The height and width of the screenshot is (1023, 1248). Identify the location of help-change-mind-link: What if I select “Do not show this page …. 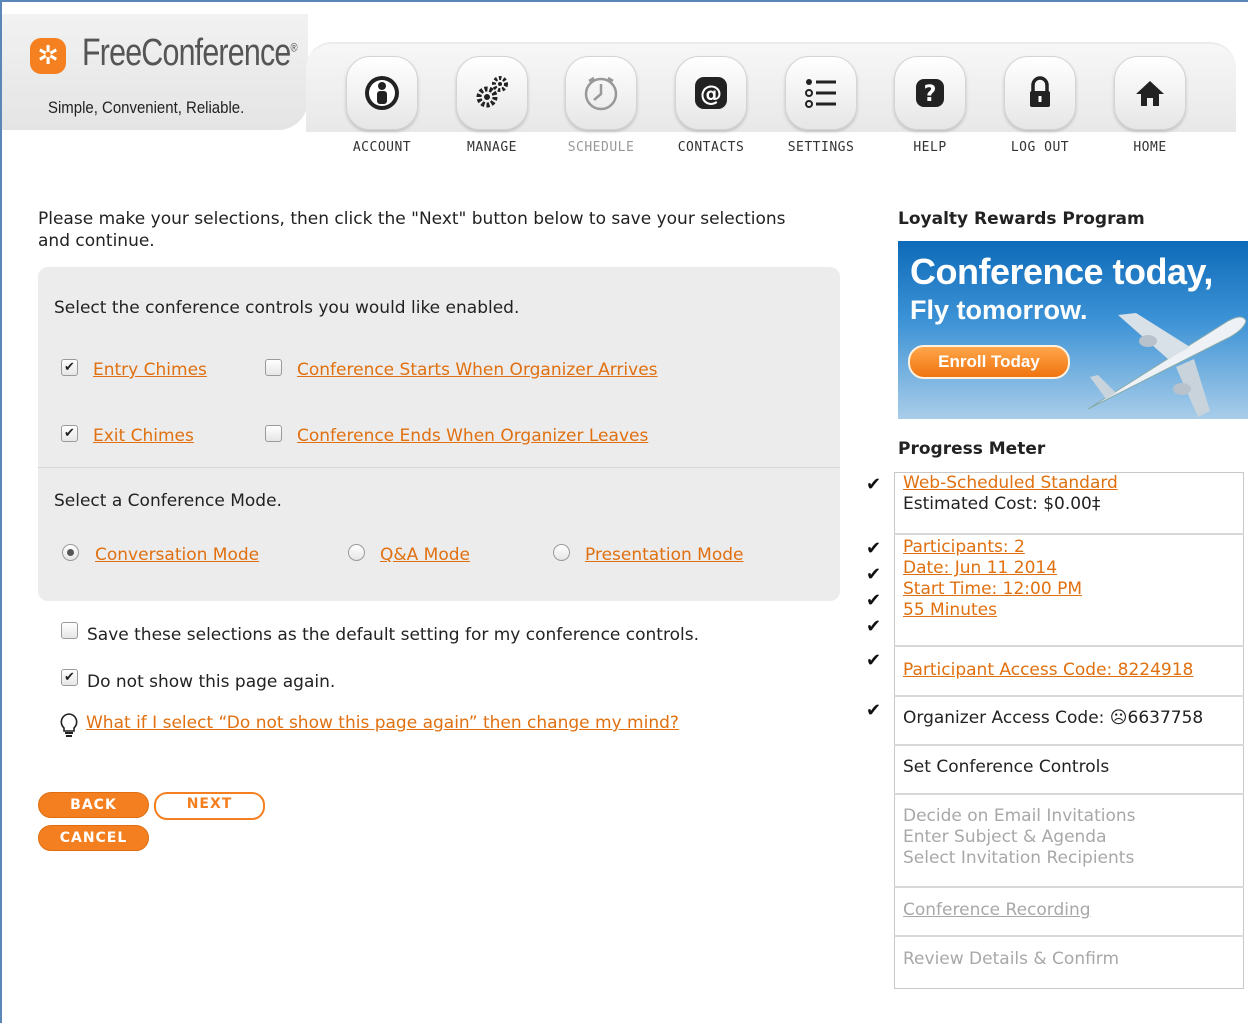
(382, 723).